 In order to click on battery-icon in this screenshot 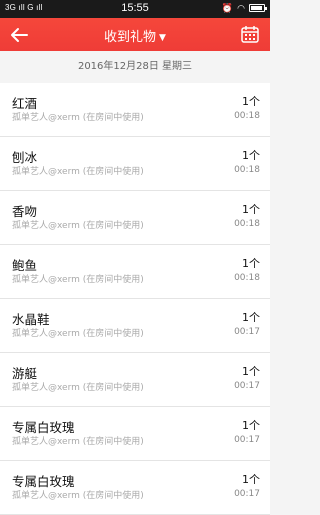, I will do `click(258, 8)`.